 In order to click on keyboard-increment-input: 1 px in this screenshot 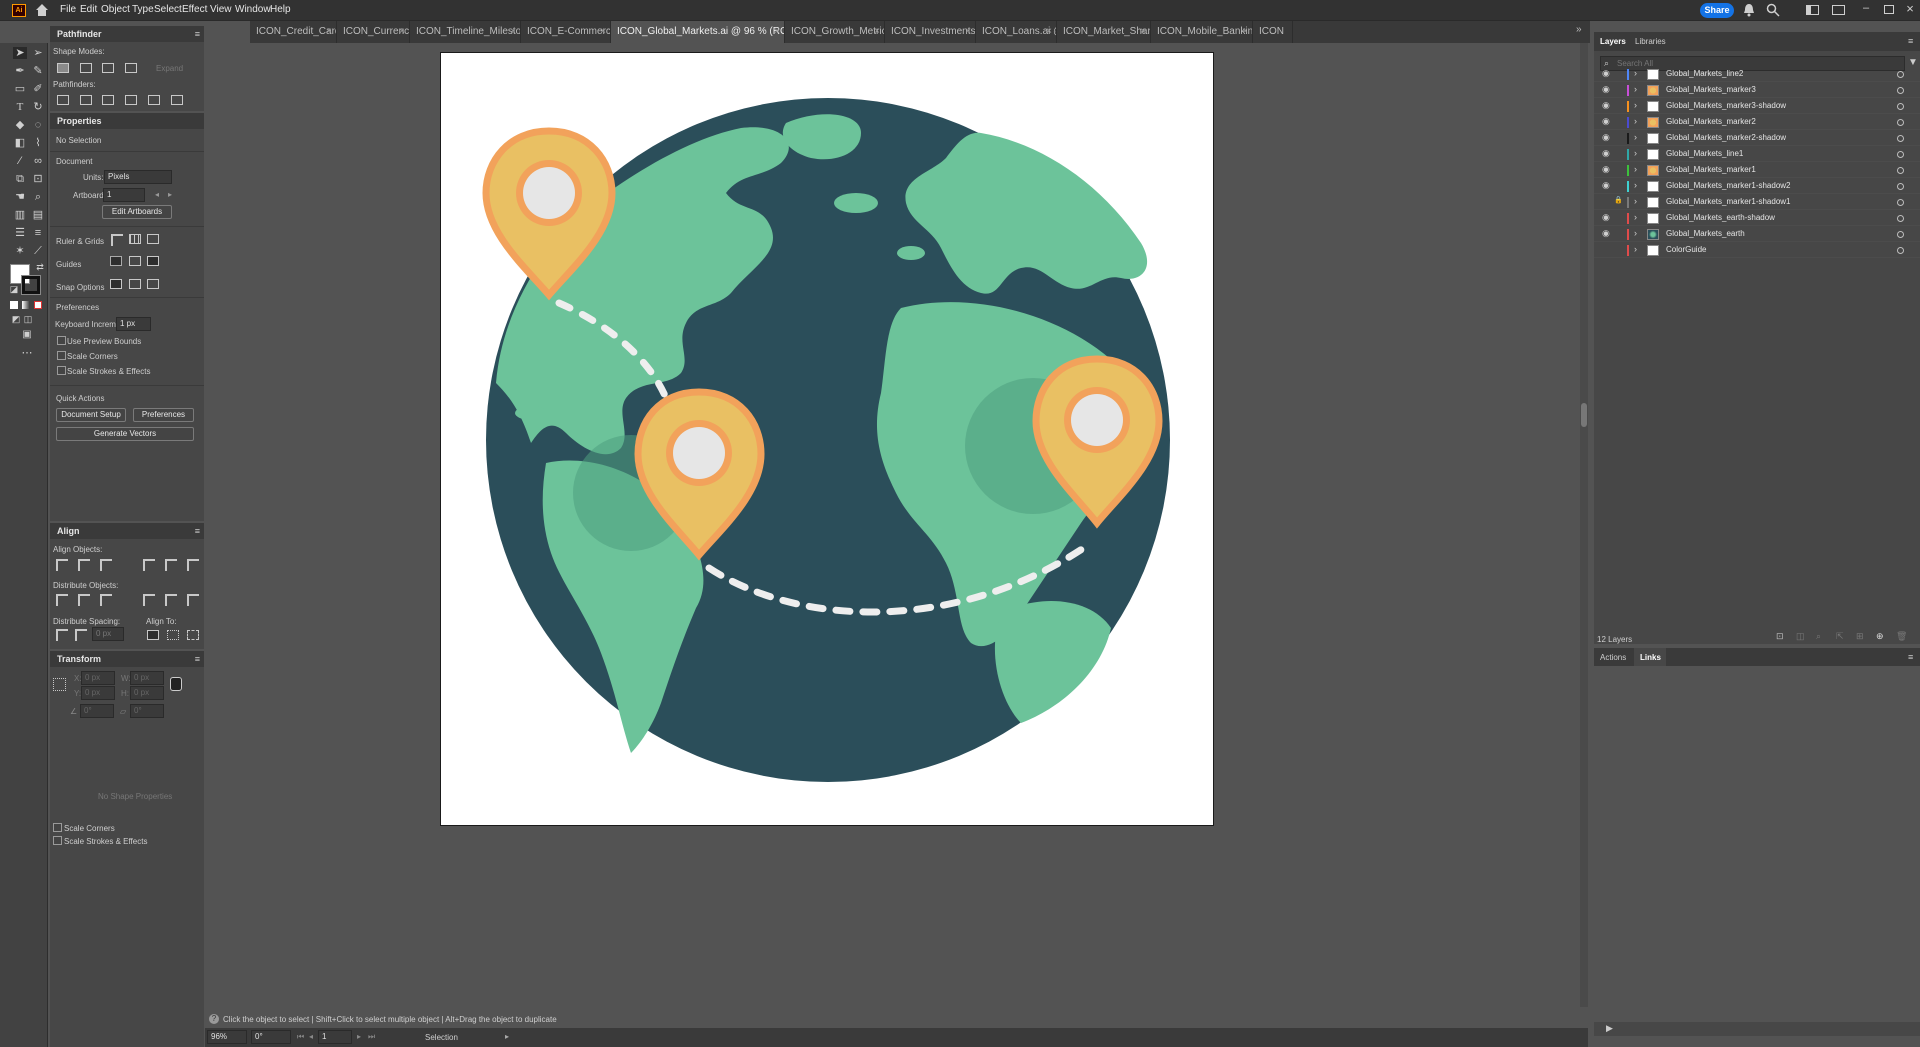, I will do `click(133, 324)`.